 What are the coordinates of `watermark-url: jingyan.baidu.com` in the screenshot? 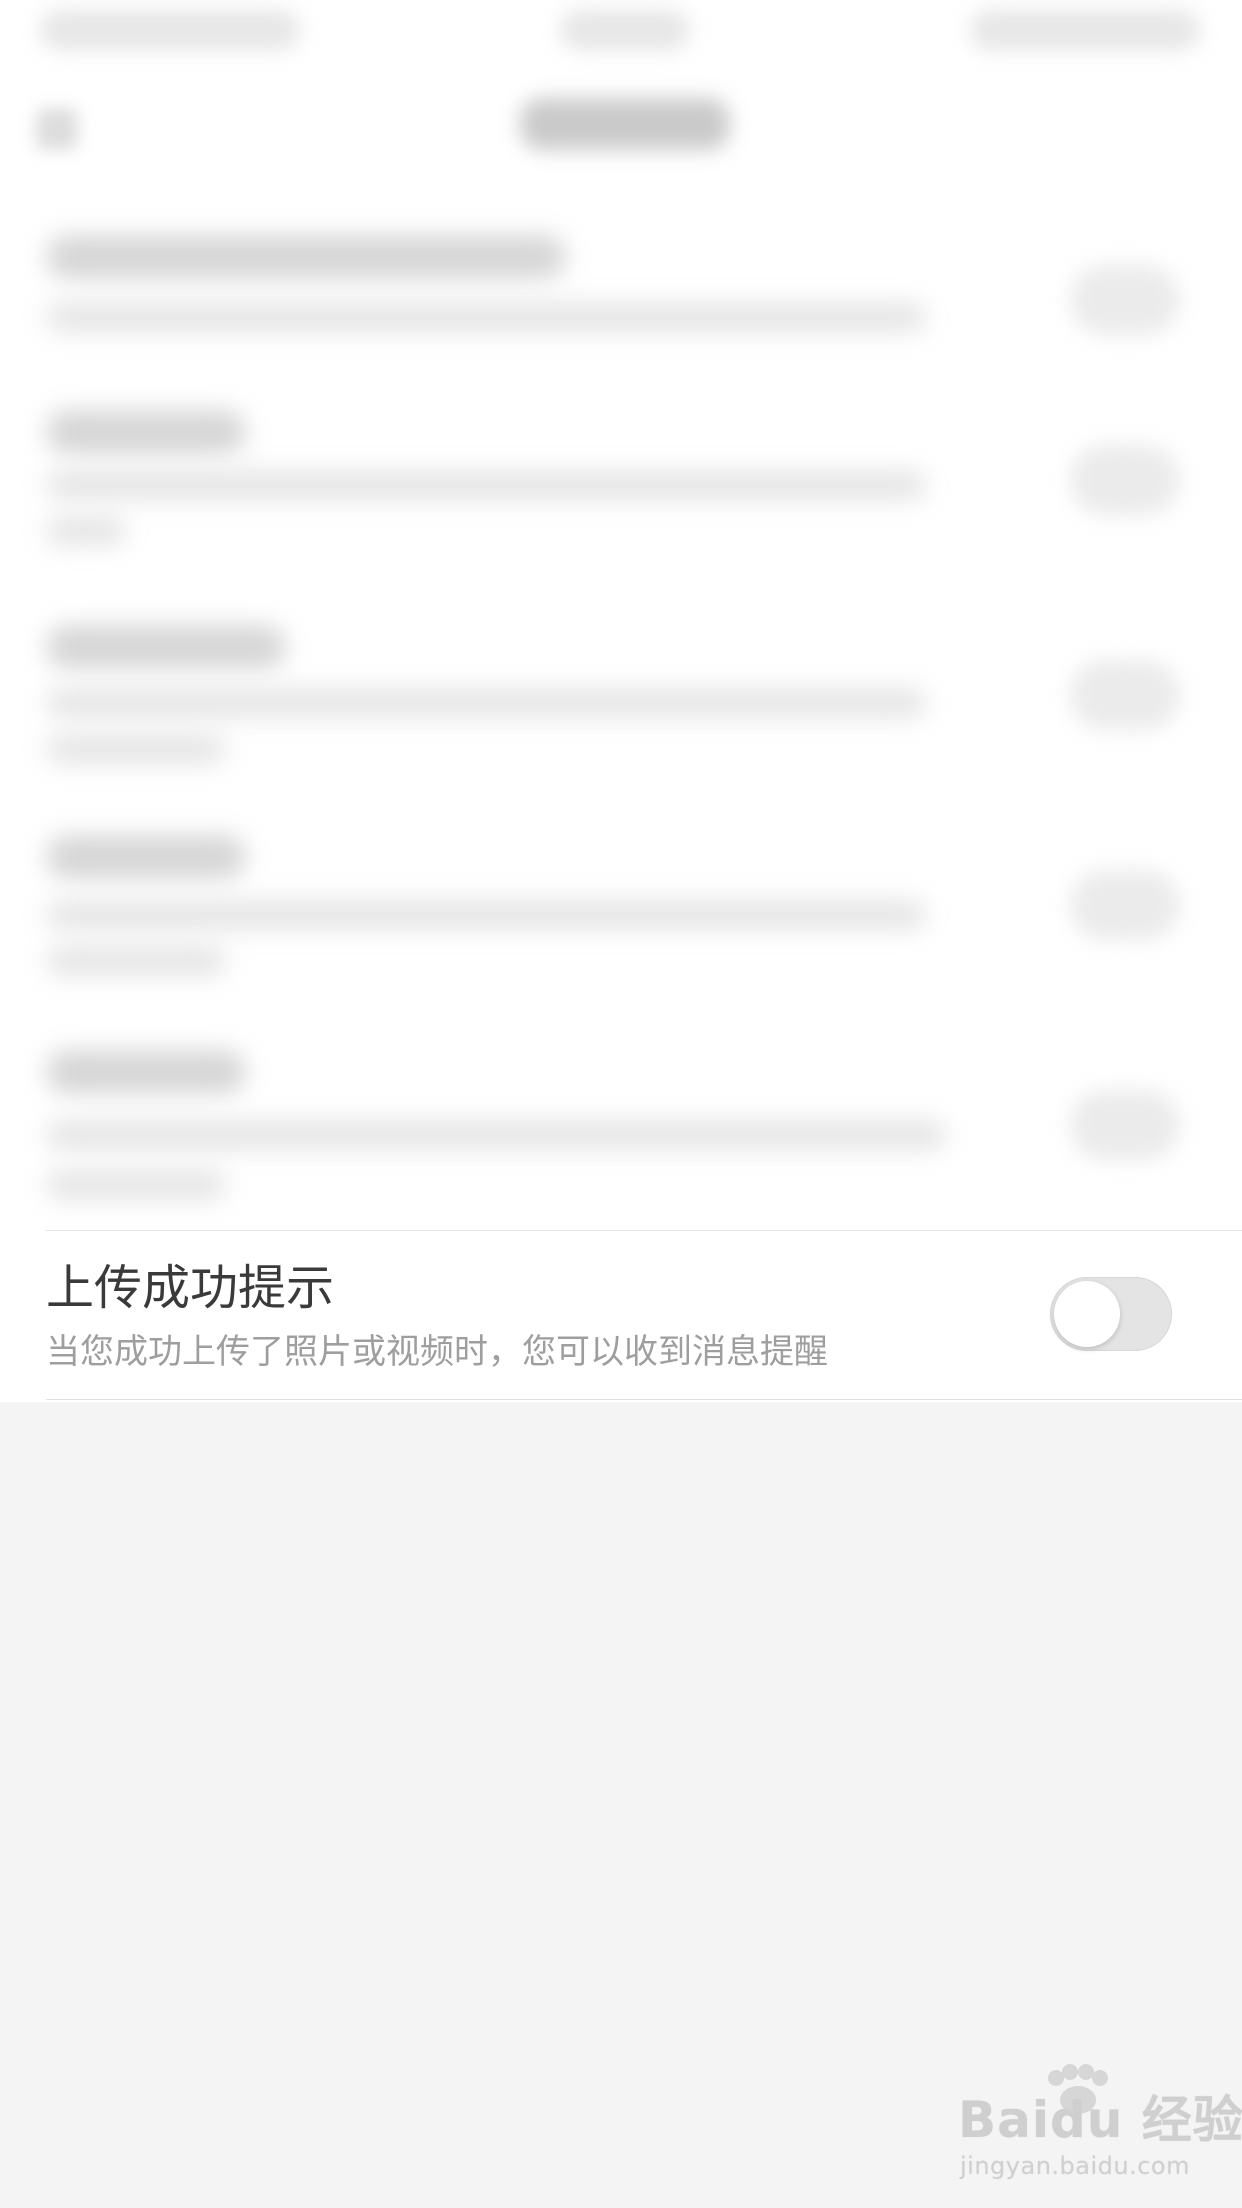 It's located at (1075, 2166).